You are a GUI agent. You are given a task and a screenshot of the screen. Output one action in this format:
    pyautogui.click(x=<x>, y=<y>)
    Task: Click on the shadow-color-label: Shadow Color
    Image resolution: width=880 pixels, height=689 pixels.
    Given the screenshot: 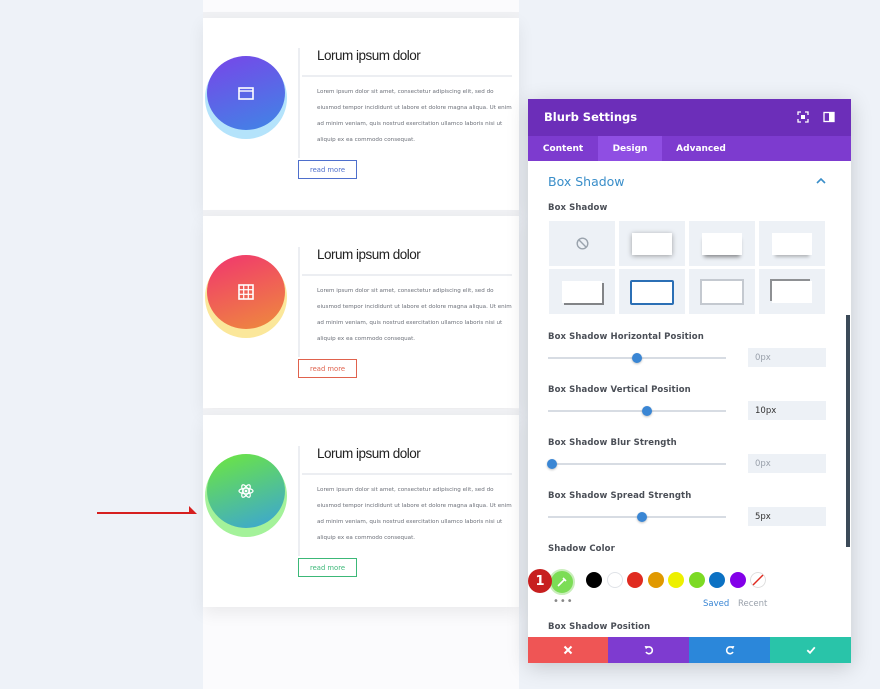 What is the action you would take?
    pyautogui.click(x=581, y=549)
    